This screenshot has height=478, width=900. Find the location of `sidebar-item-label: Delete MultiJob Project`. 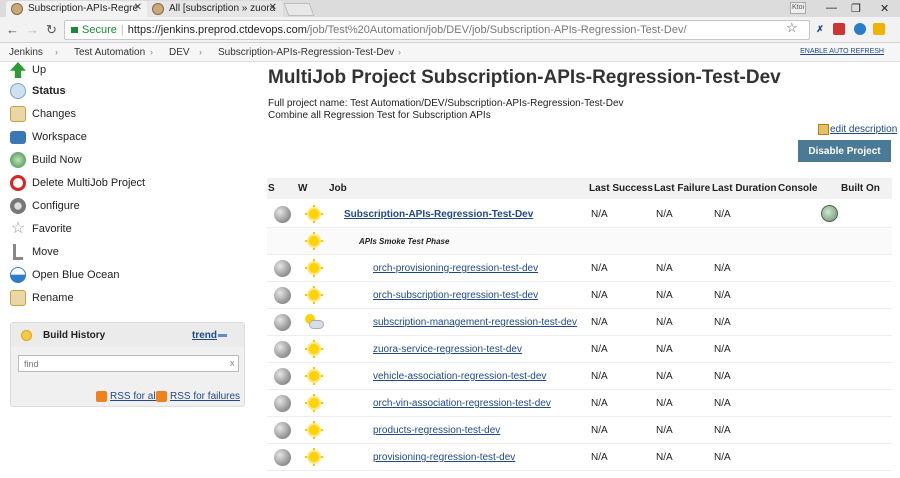

sidebar-item-label: Delete MultiJob Project is located at coordinates (89, 183).